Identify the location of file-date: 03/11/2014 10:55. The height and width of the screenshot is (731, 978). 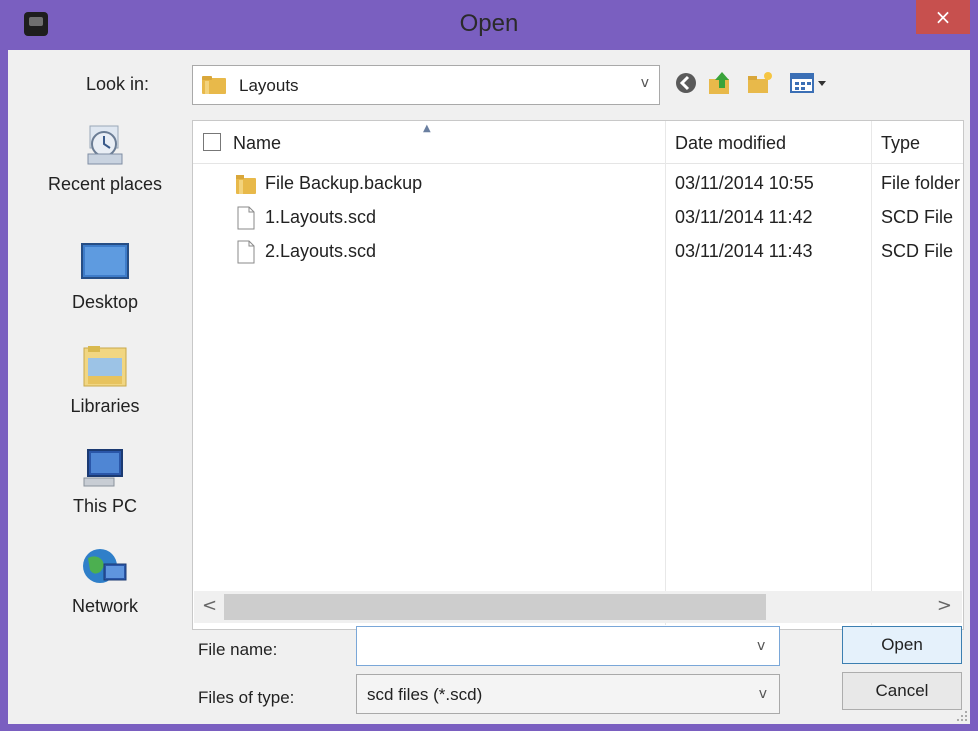
(744, 183).